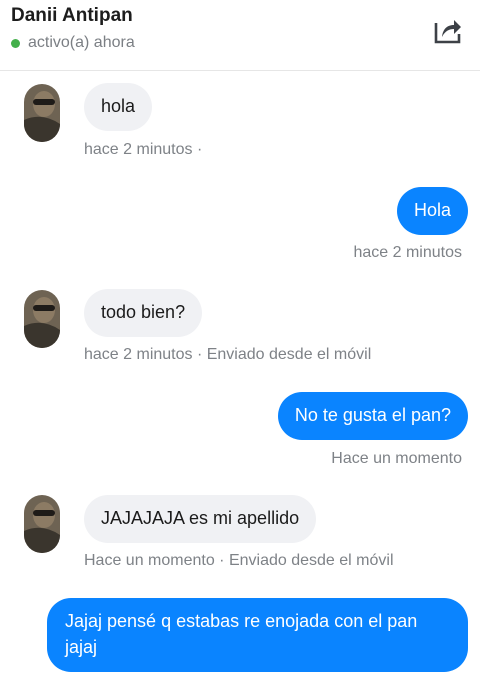 The image size is (480, 675). I want to click on message-timestamp: Hace un momento, so click(396, 458).